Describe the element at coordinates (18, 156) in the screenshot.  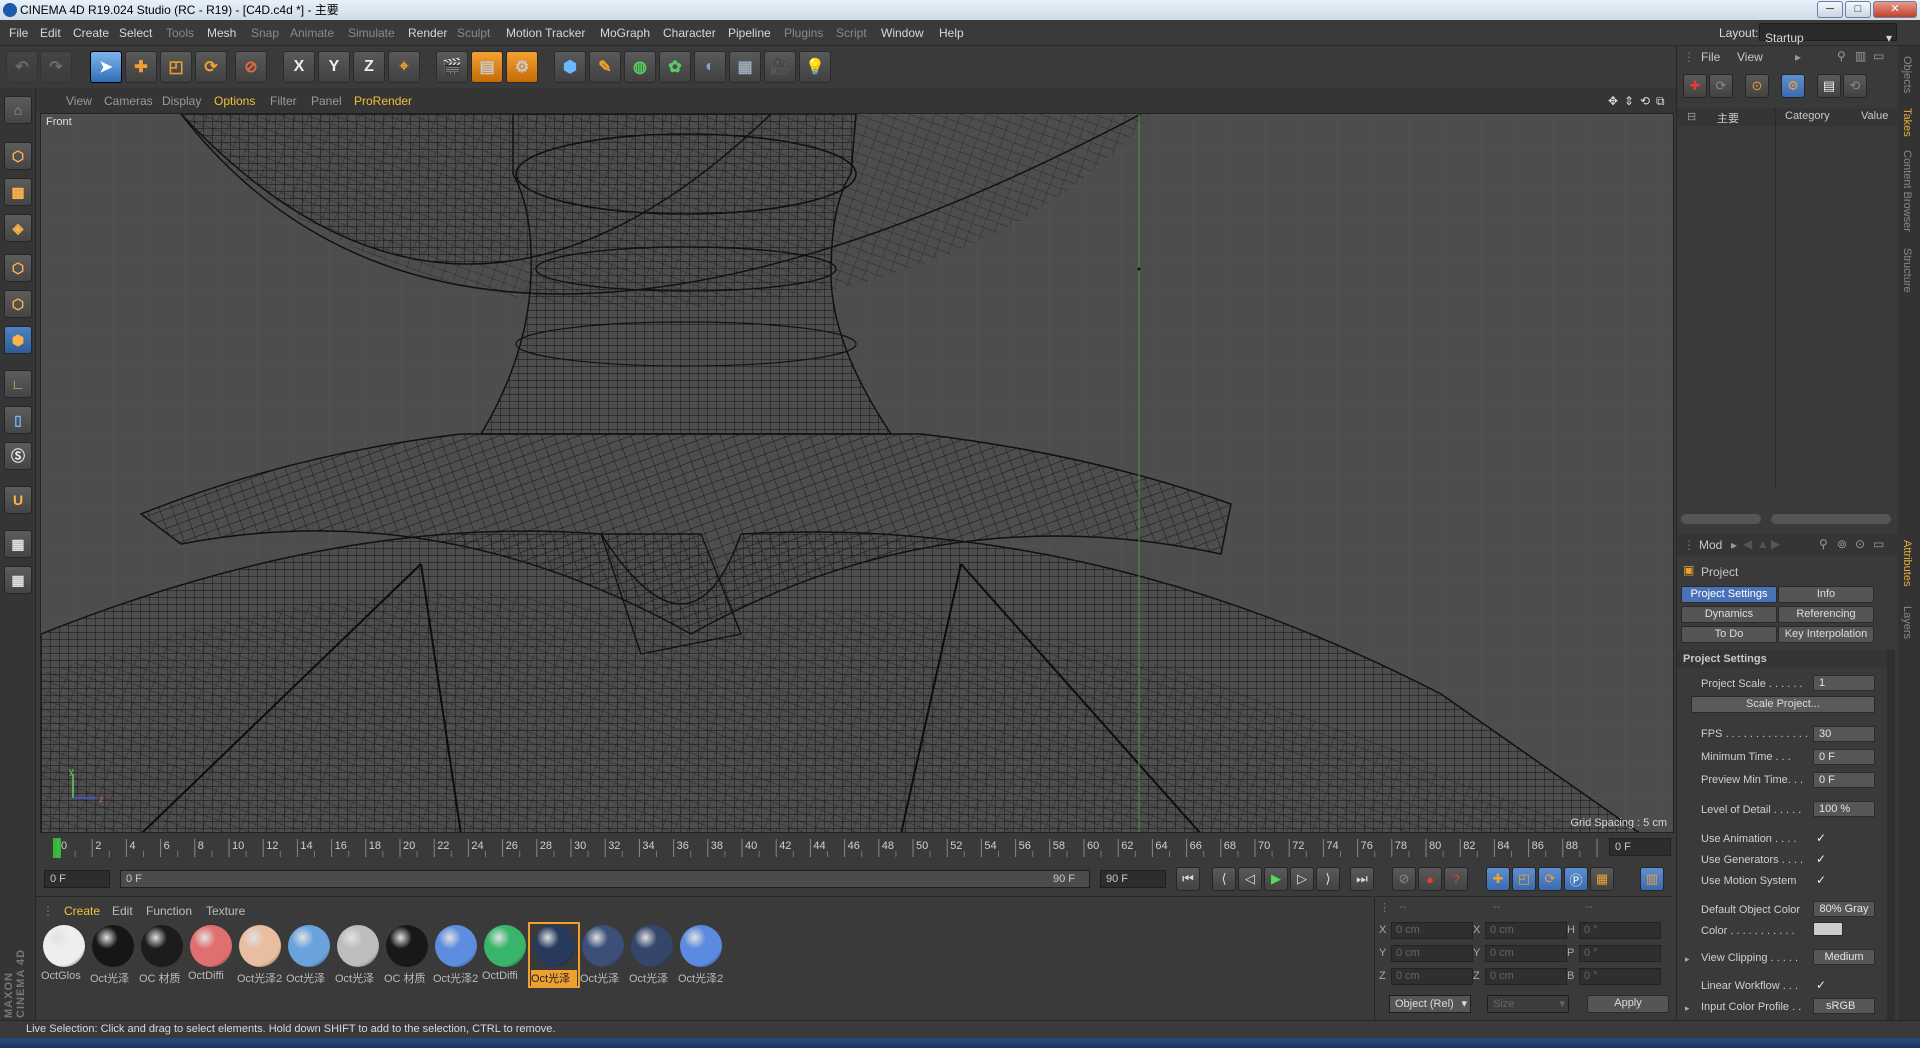
I see `model-mode-button: ⬡` at that location.